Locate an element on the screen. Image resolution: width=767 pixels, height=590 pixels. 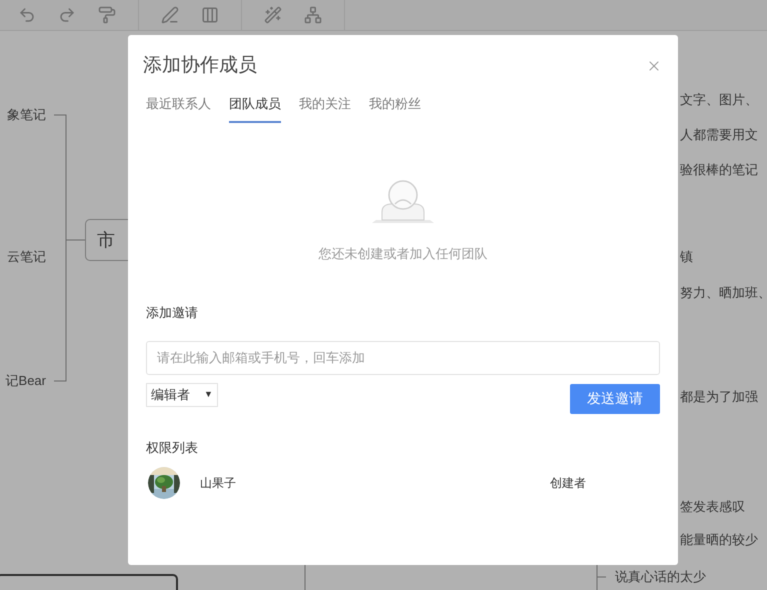
node-label: 说真心话的太少 is located at coordinates (660, 576).